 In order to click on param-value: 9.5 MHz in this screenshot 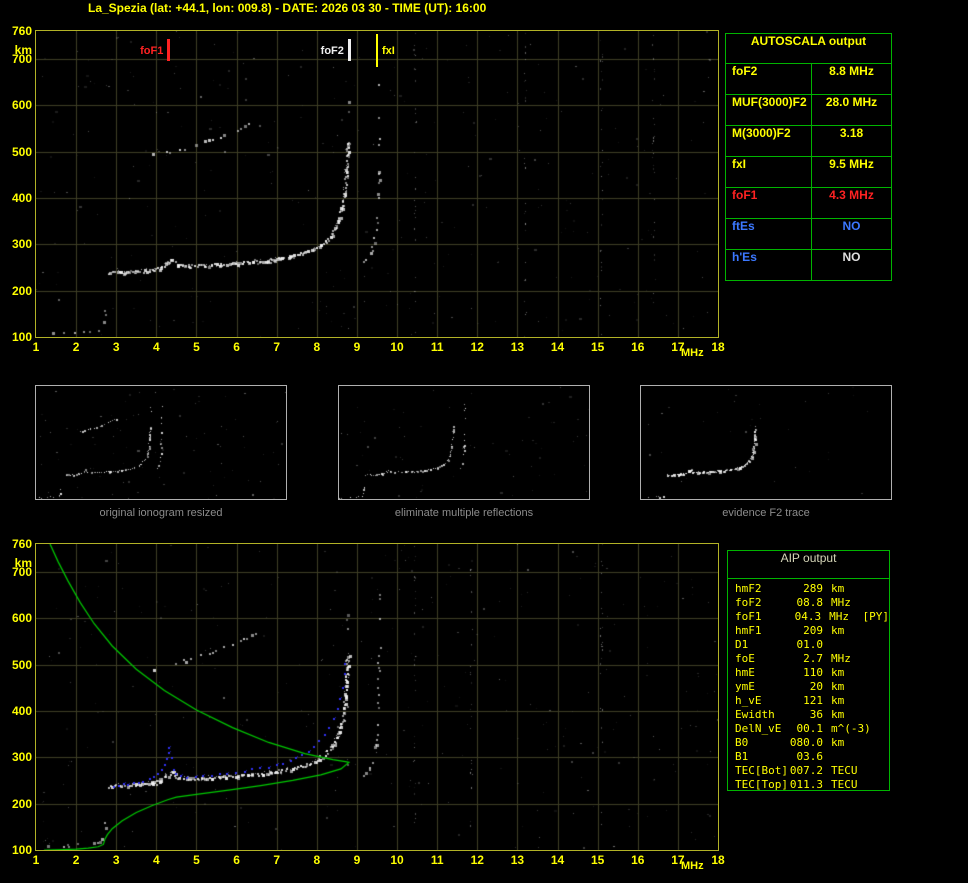, I will do `click(851, 164)`.